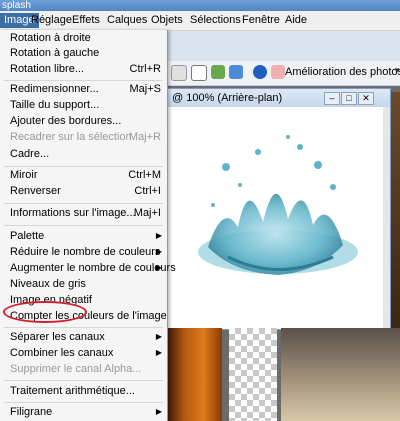 This screenshot has height=421, width=400. I want to click on arrow-icon, so click(179, 73).